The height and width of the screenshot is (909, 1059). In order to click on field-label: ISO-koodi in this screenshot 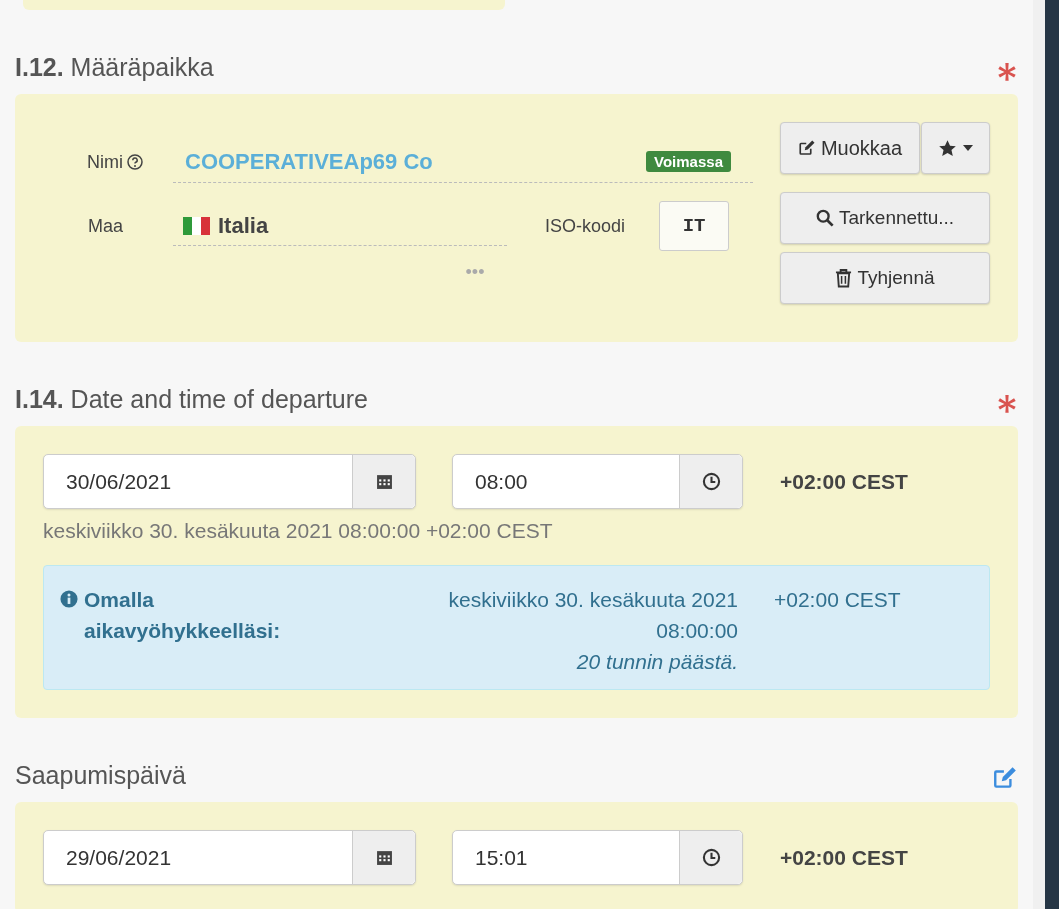, I will do `click(585, 226)`.